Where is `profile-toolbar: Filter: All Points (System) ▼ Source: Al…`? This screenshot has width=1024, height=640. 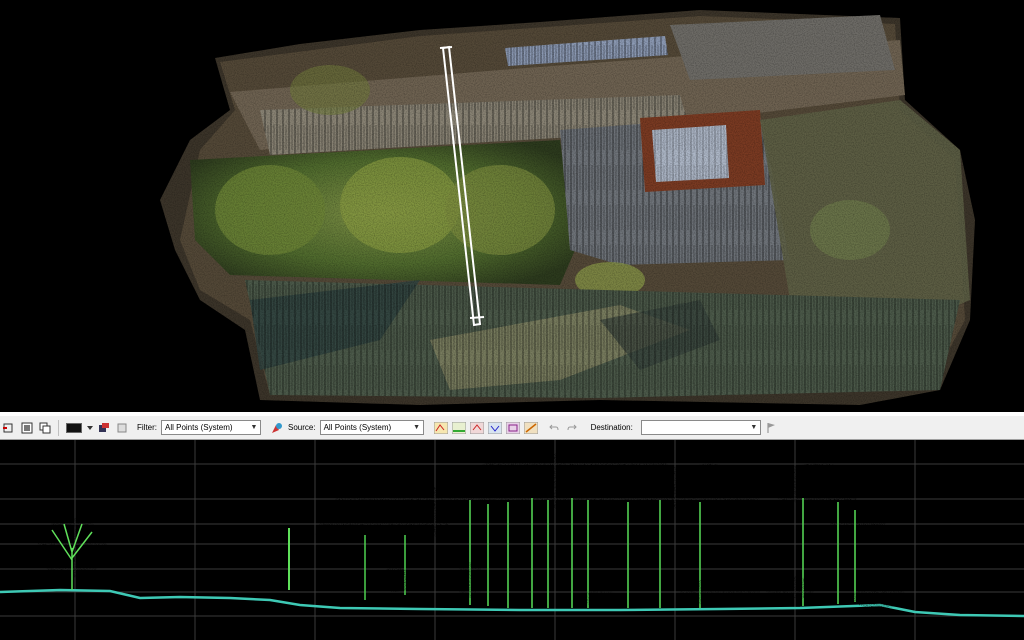
profile-toolbar: Filter: All Points (System) ▼ Source: Al… is located at coordinates (512, 428).